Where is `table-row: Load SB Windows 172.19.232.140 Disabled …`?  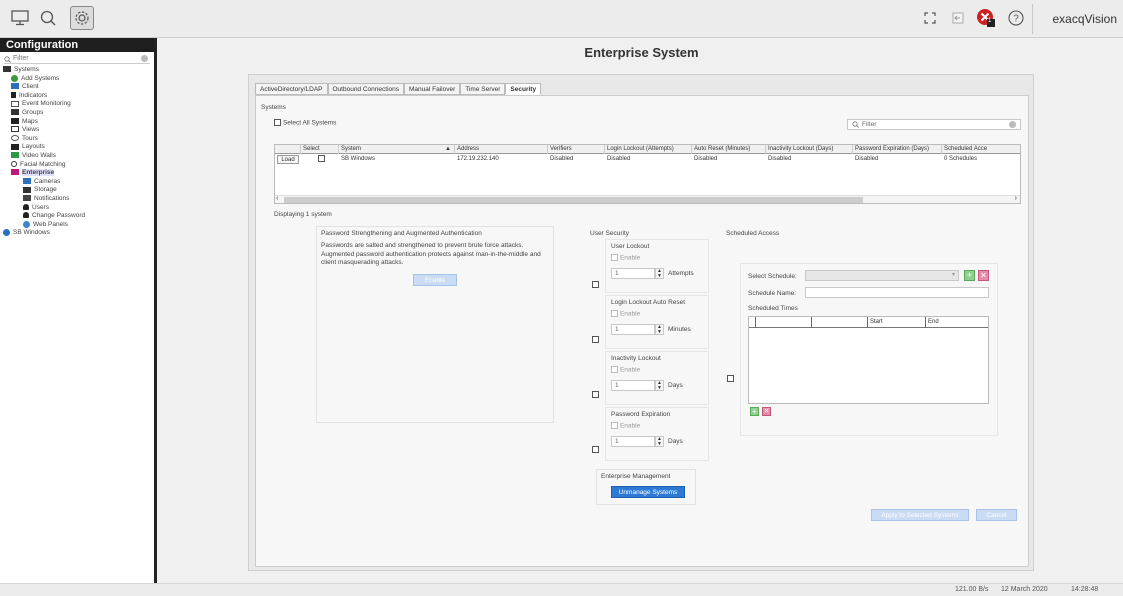
table-row: Load SB Windows 172.19.232.140 Disabled … is located at coordinates (647, 160).